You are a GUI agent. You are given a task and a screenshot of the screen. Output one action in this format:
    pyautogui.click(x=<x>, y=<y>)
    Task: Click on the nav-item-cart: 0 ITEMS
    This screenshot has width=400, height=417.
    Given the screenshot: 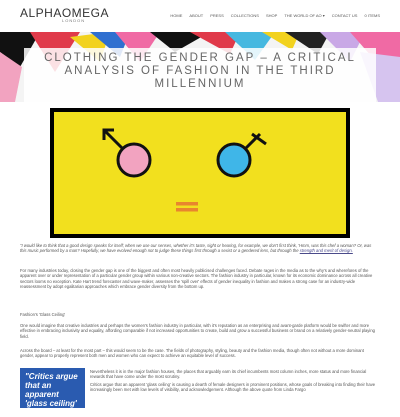 What is the action you would take?
    pyautogui.click(x=372, y=15)
    